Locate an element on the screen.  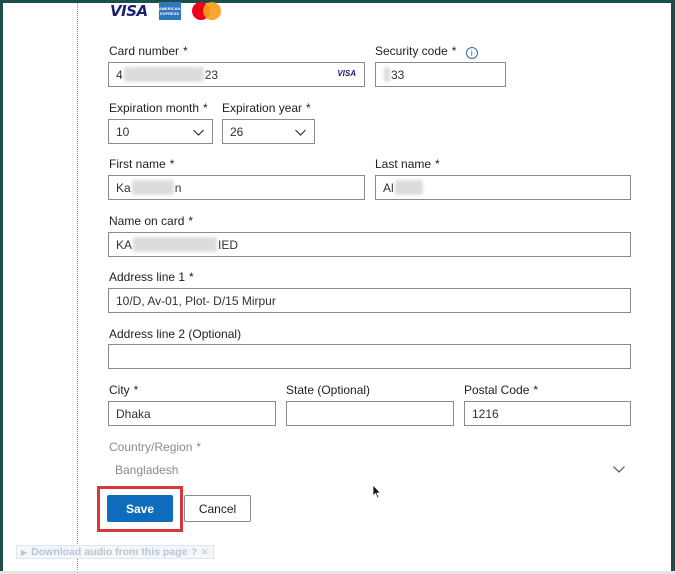
info-icon: i is located at coordinates (471, 53).